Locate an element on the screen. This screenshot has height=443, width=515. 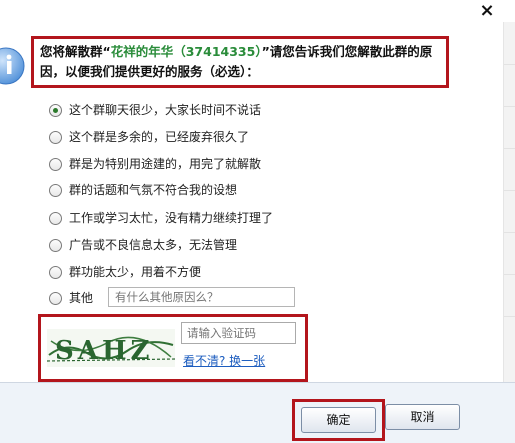
reason-option: 群功能太少，用着不方便 is located at coordinates (269, 273).